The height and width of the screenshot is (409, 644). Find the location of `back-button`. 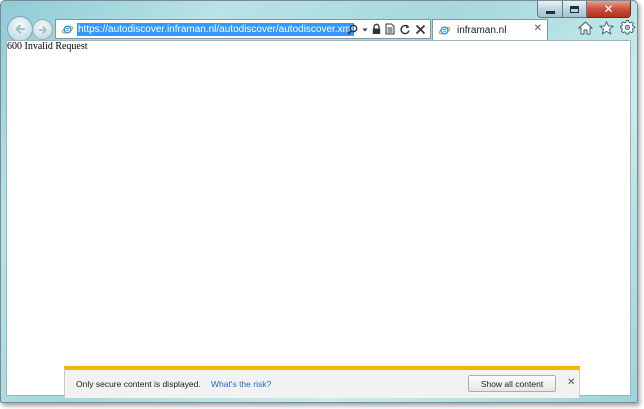

back-button is located at coordinates (20, 29).